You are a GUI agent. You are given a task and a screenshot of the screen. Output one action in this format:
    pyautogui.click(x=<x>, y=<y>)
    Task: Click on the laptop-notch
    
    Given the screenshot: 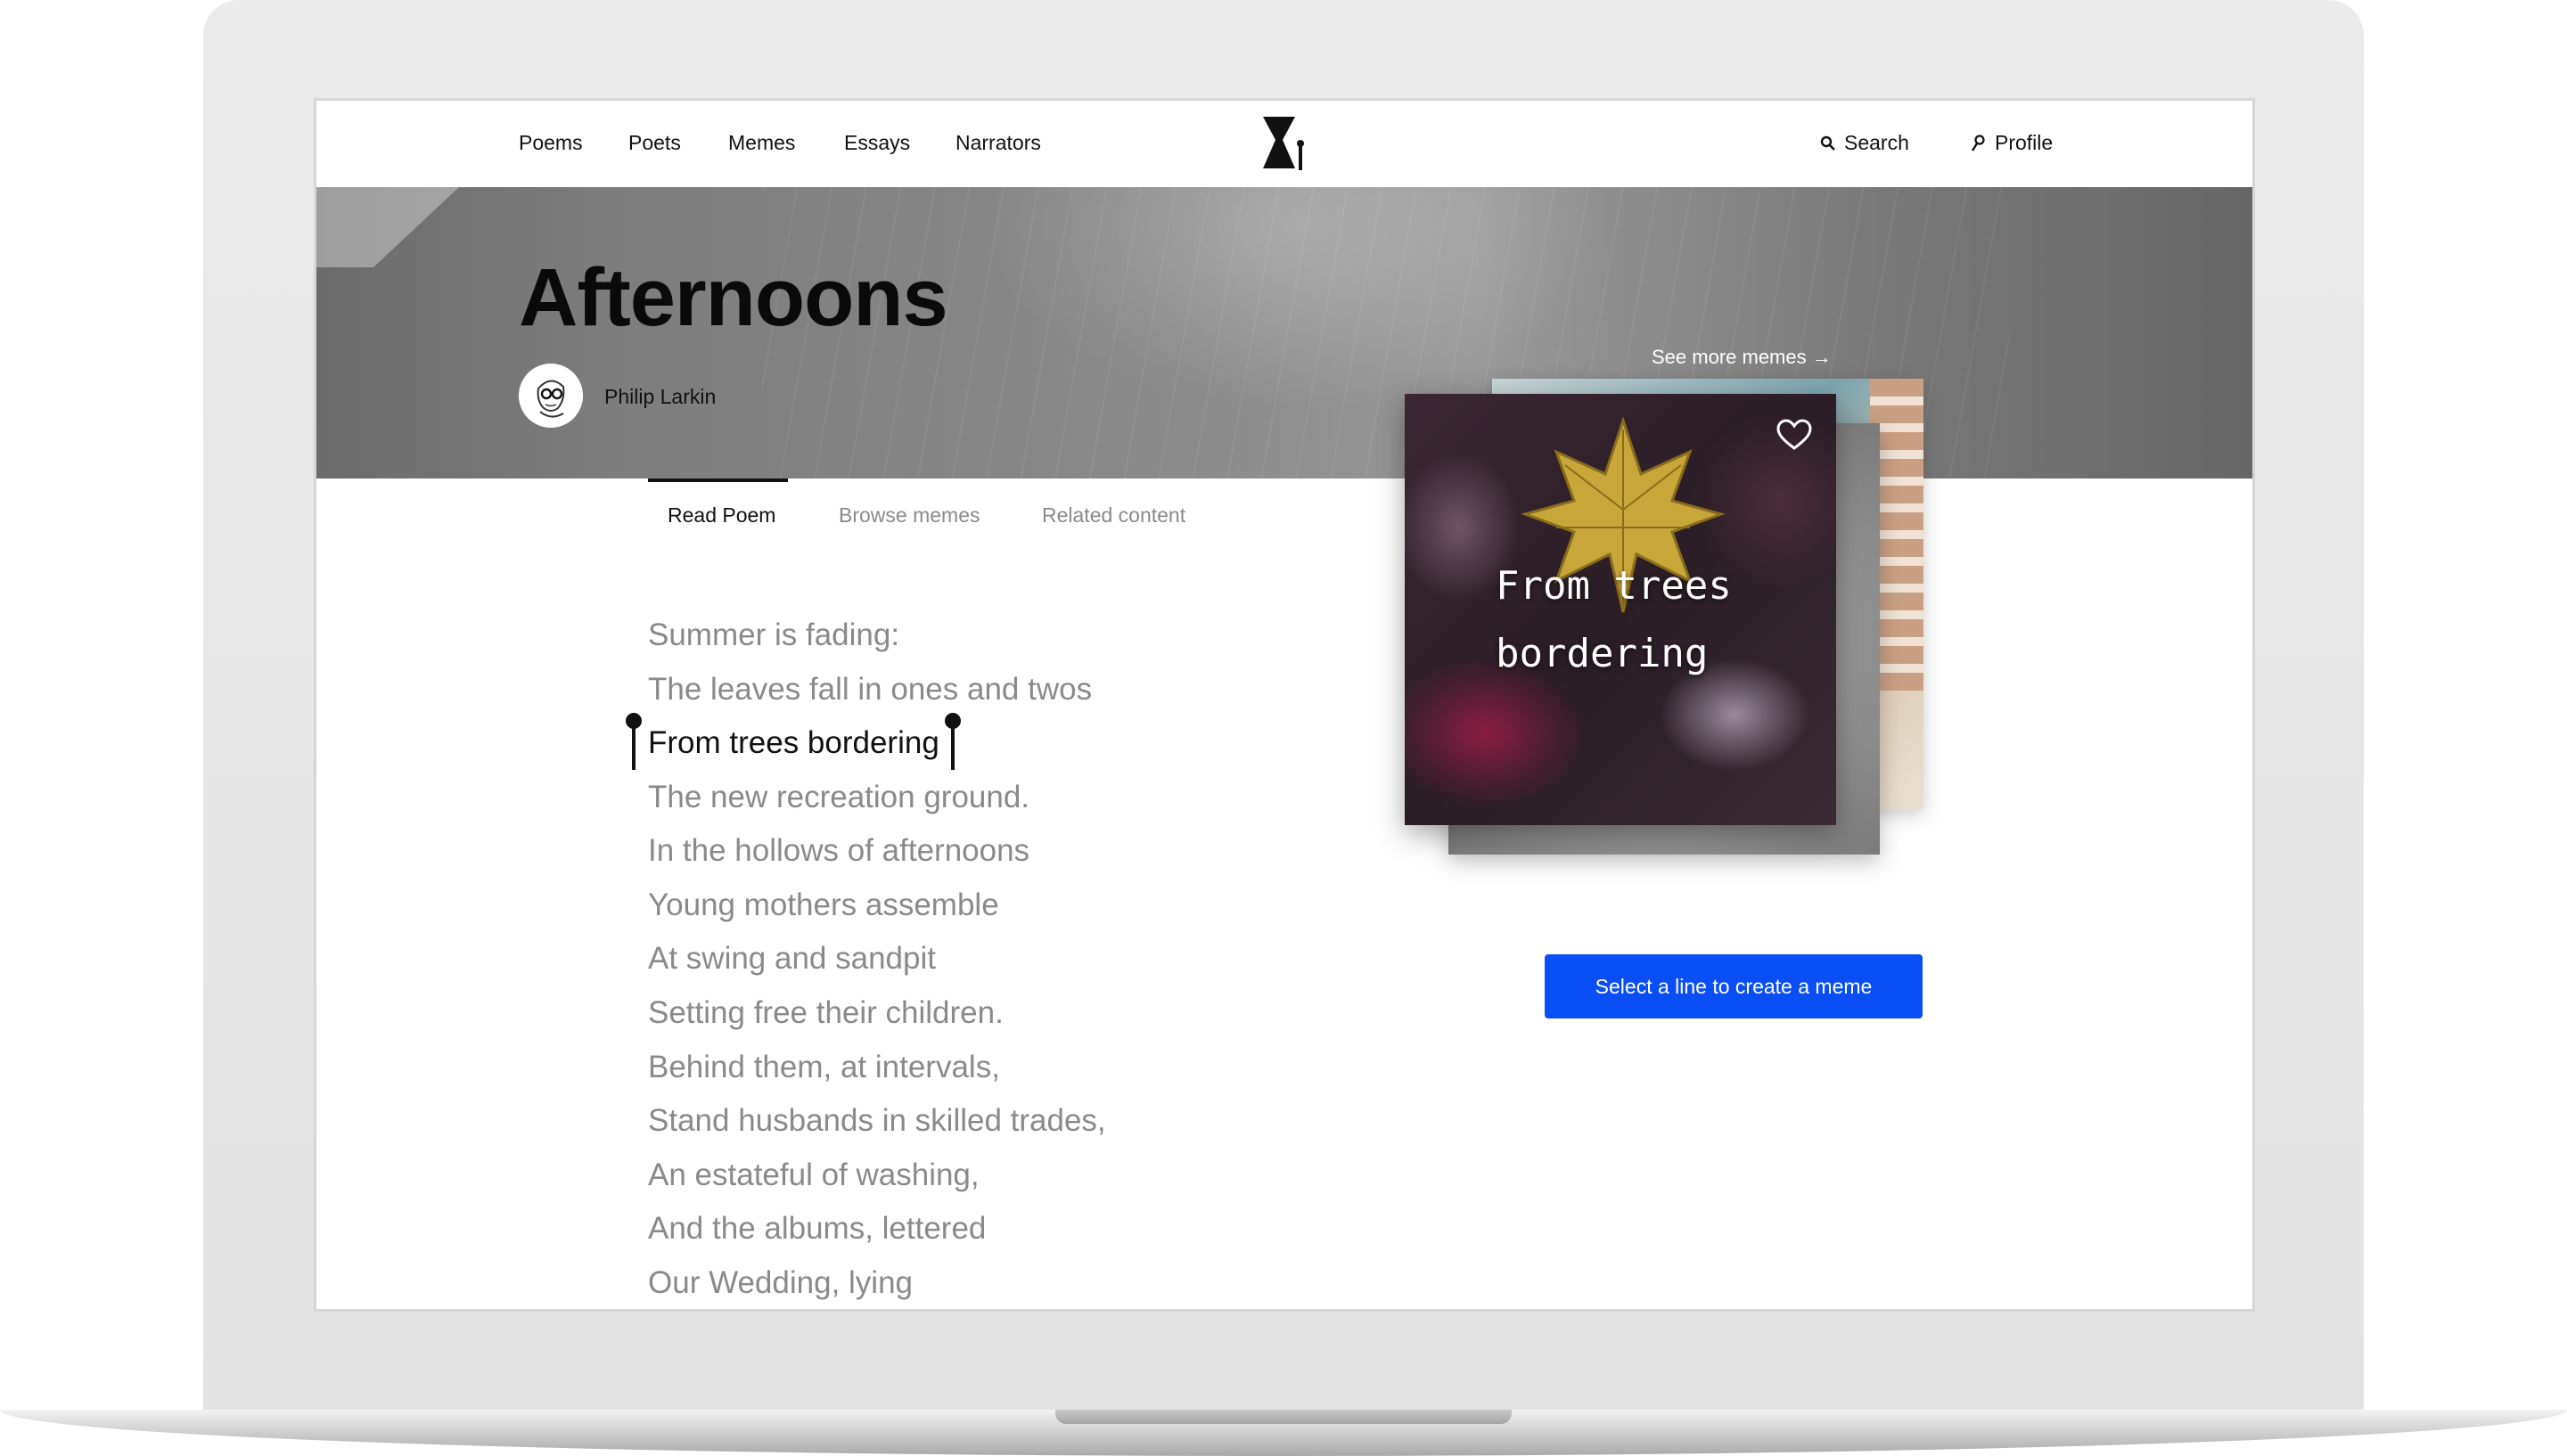 What is the action you would take?
    pyautogui.click(x=1283, y=1417)
    